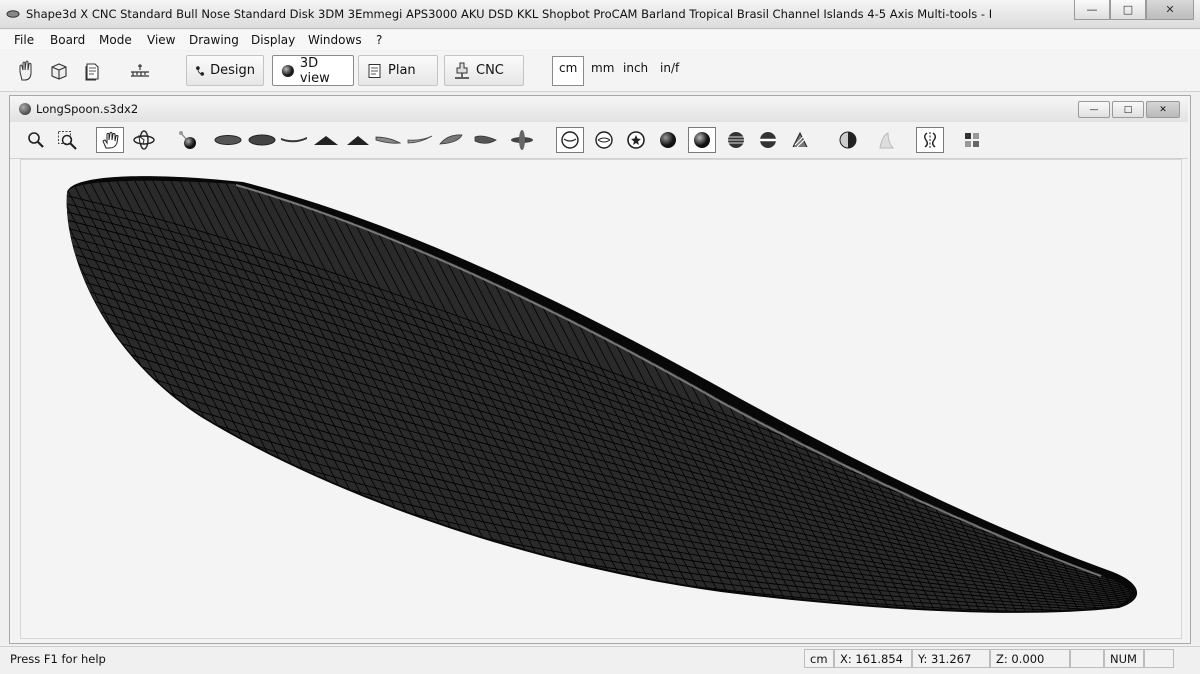  I want to click on status-empty-pane, so click(1087, 658).